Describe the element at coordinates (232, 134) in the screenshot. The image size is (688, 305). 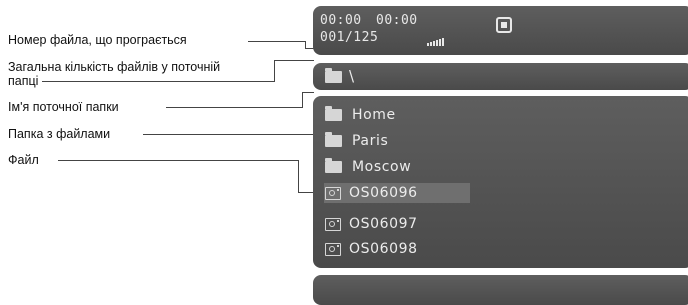
I see `leader-line-folder-with-files` at that location.